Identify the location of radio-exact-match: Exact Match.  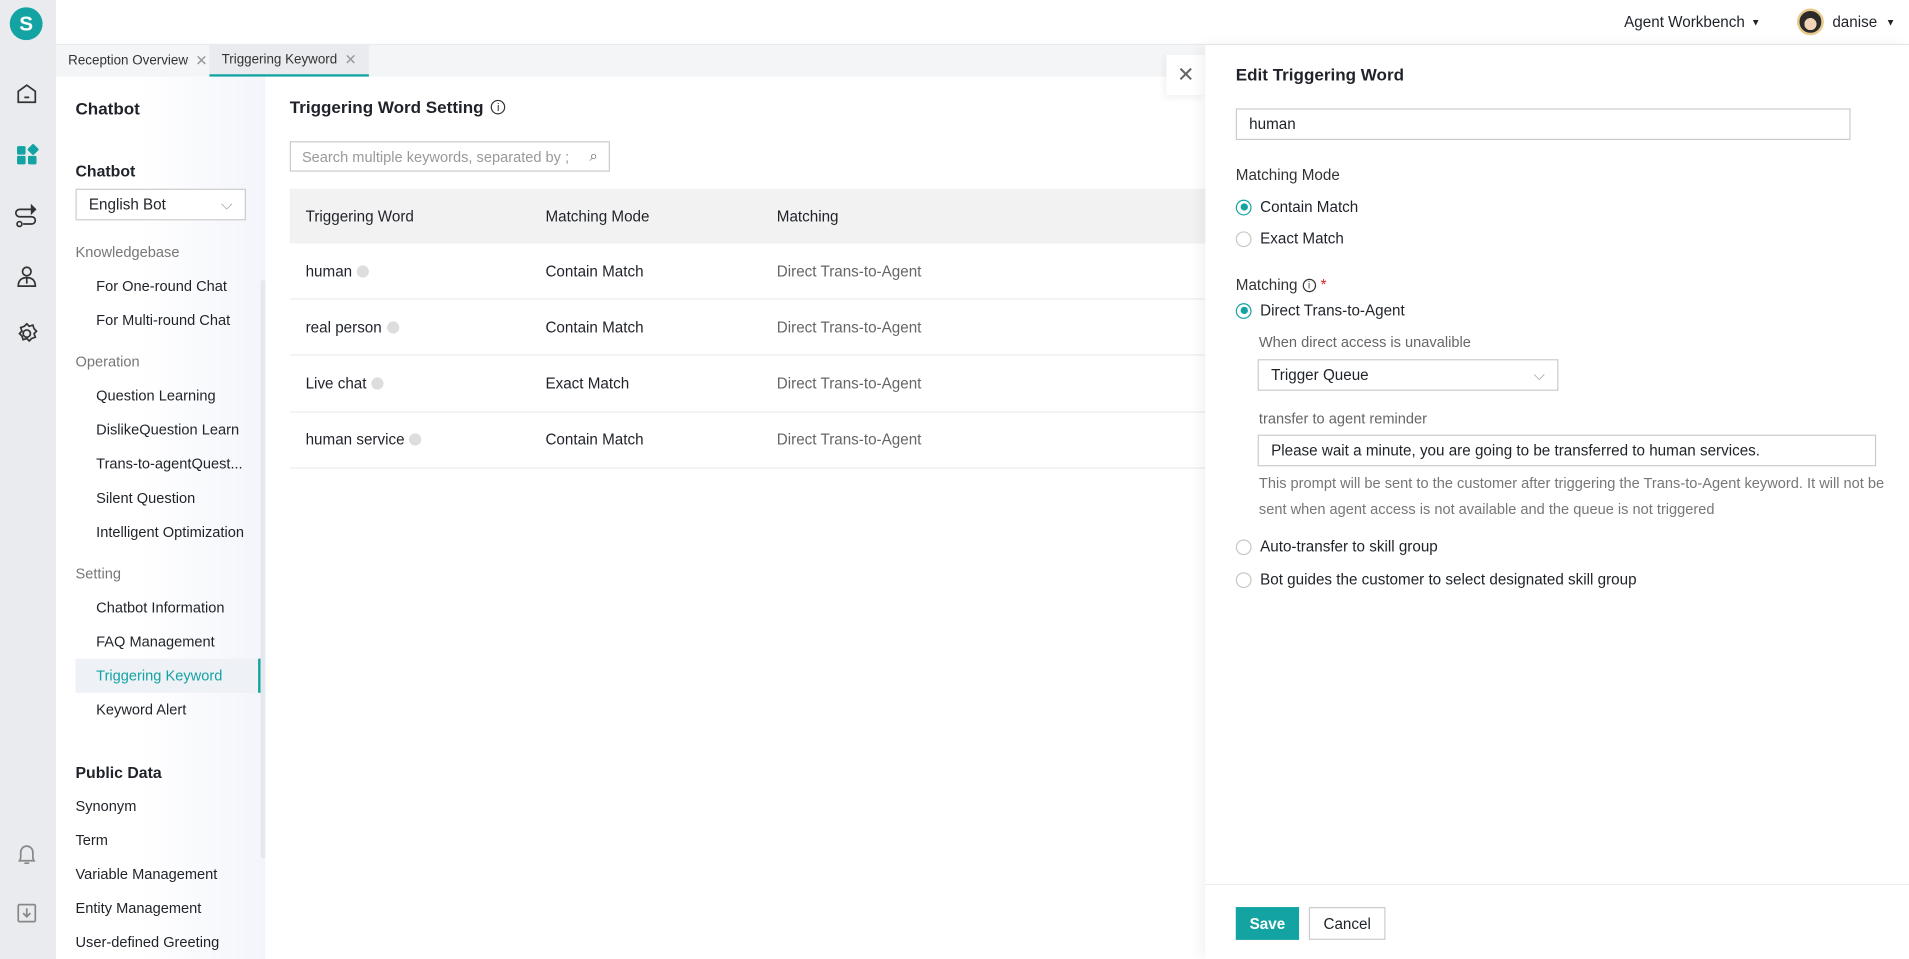
(1289, 239).